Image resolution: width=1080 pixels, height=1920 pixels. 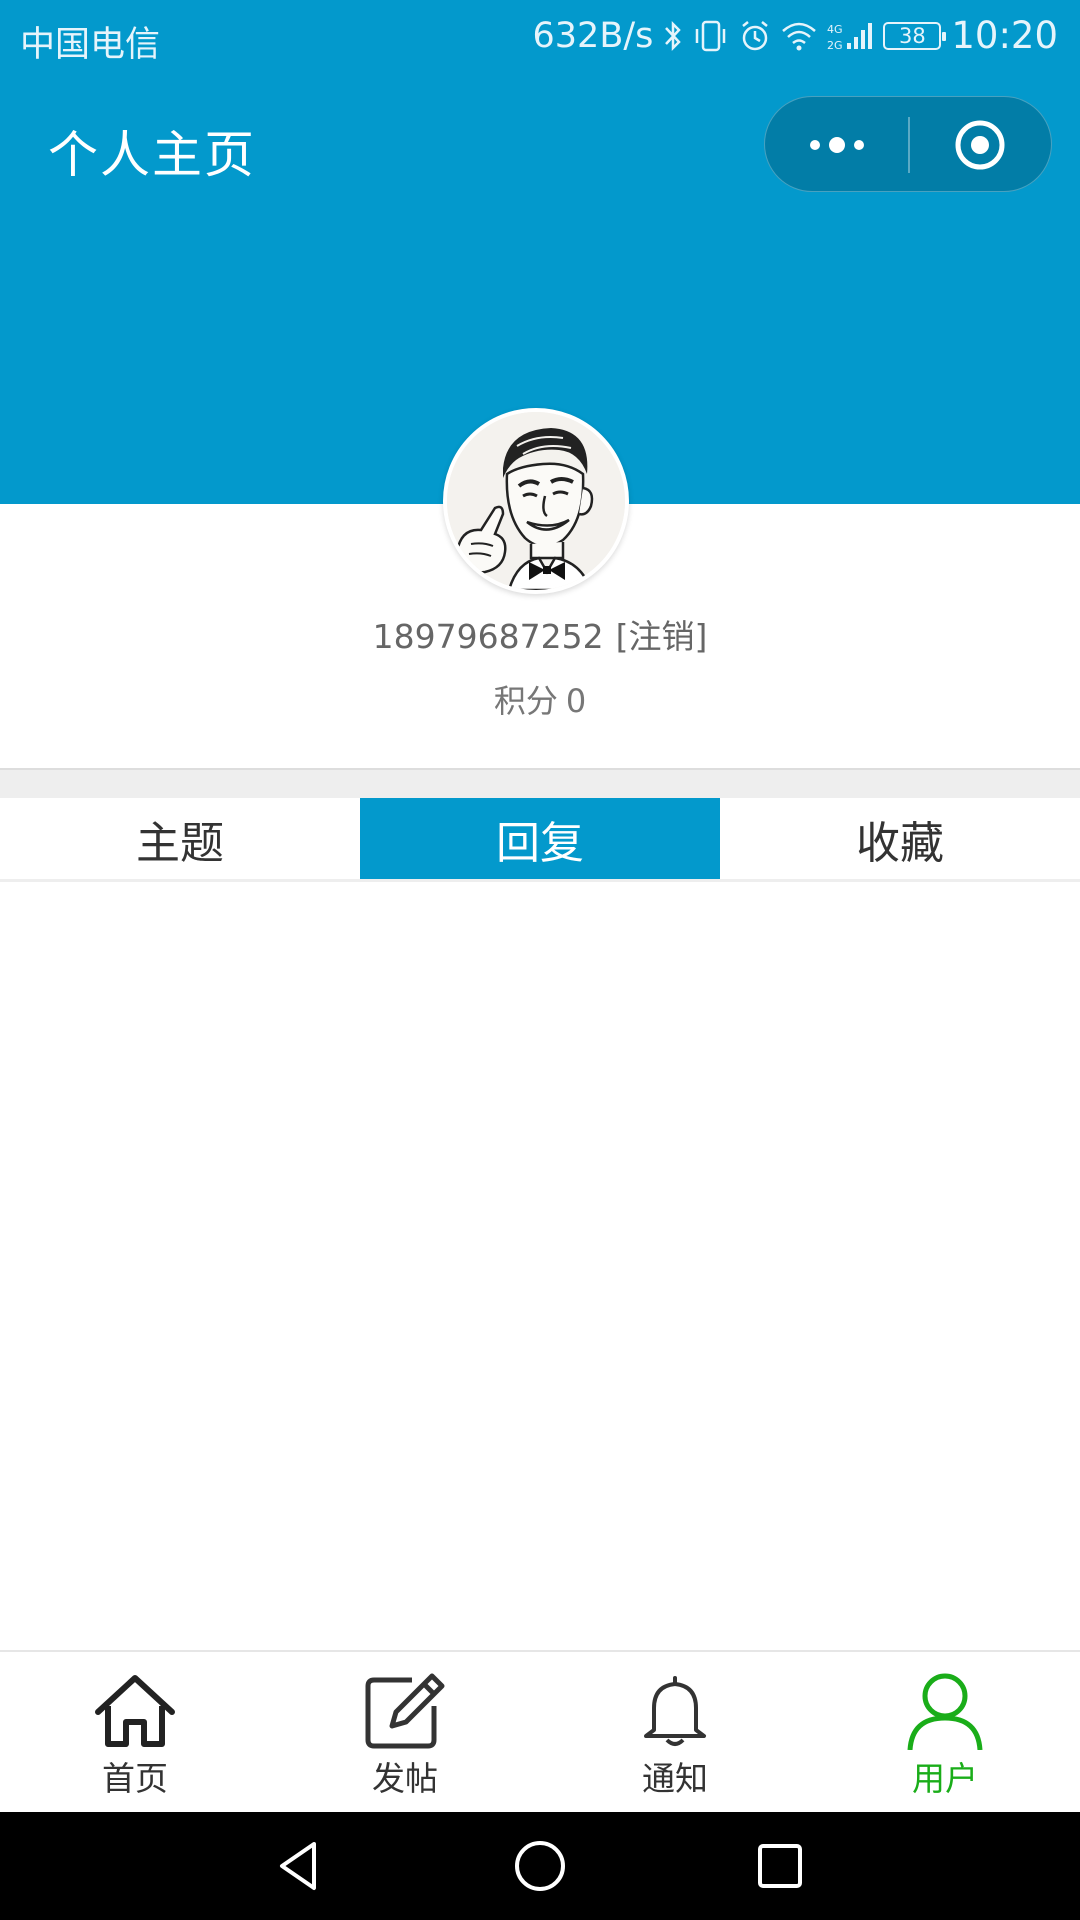 What do you see at coordinates (488, 636) in the screenshot?
I see `phone-number: 18979687252` at bounding box center [488, 636].